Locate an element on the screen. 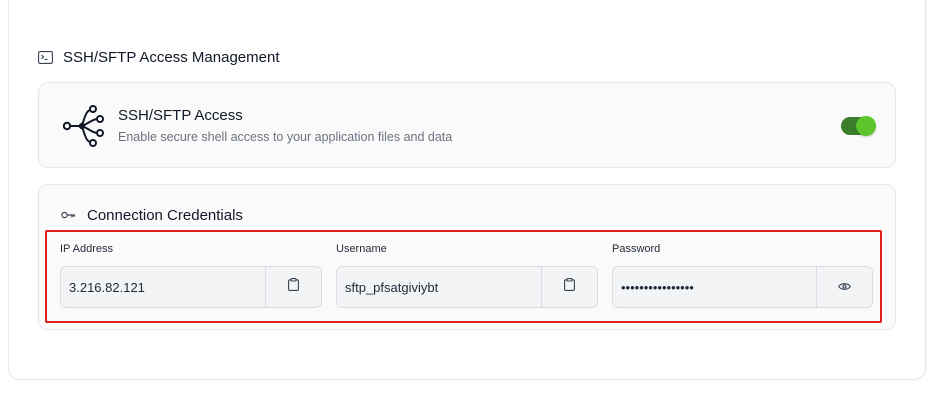 Image resolution: width=939 pixels, height=410 pixels. ip-address-group is located at coordinates (191, 287).